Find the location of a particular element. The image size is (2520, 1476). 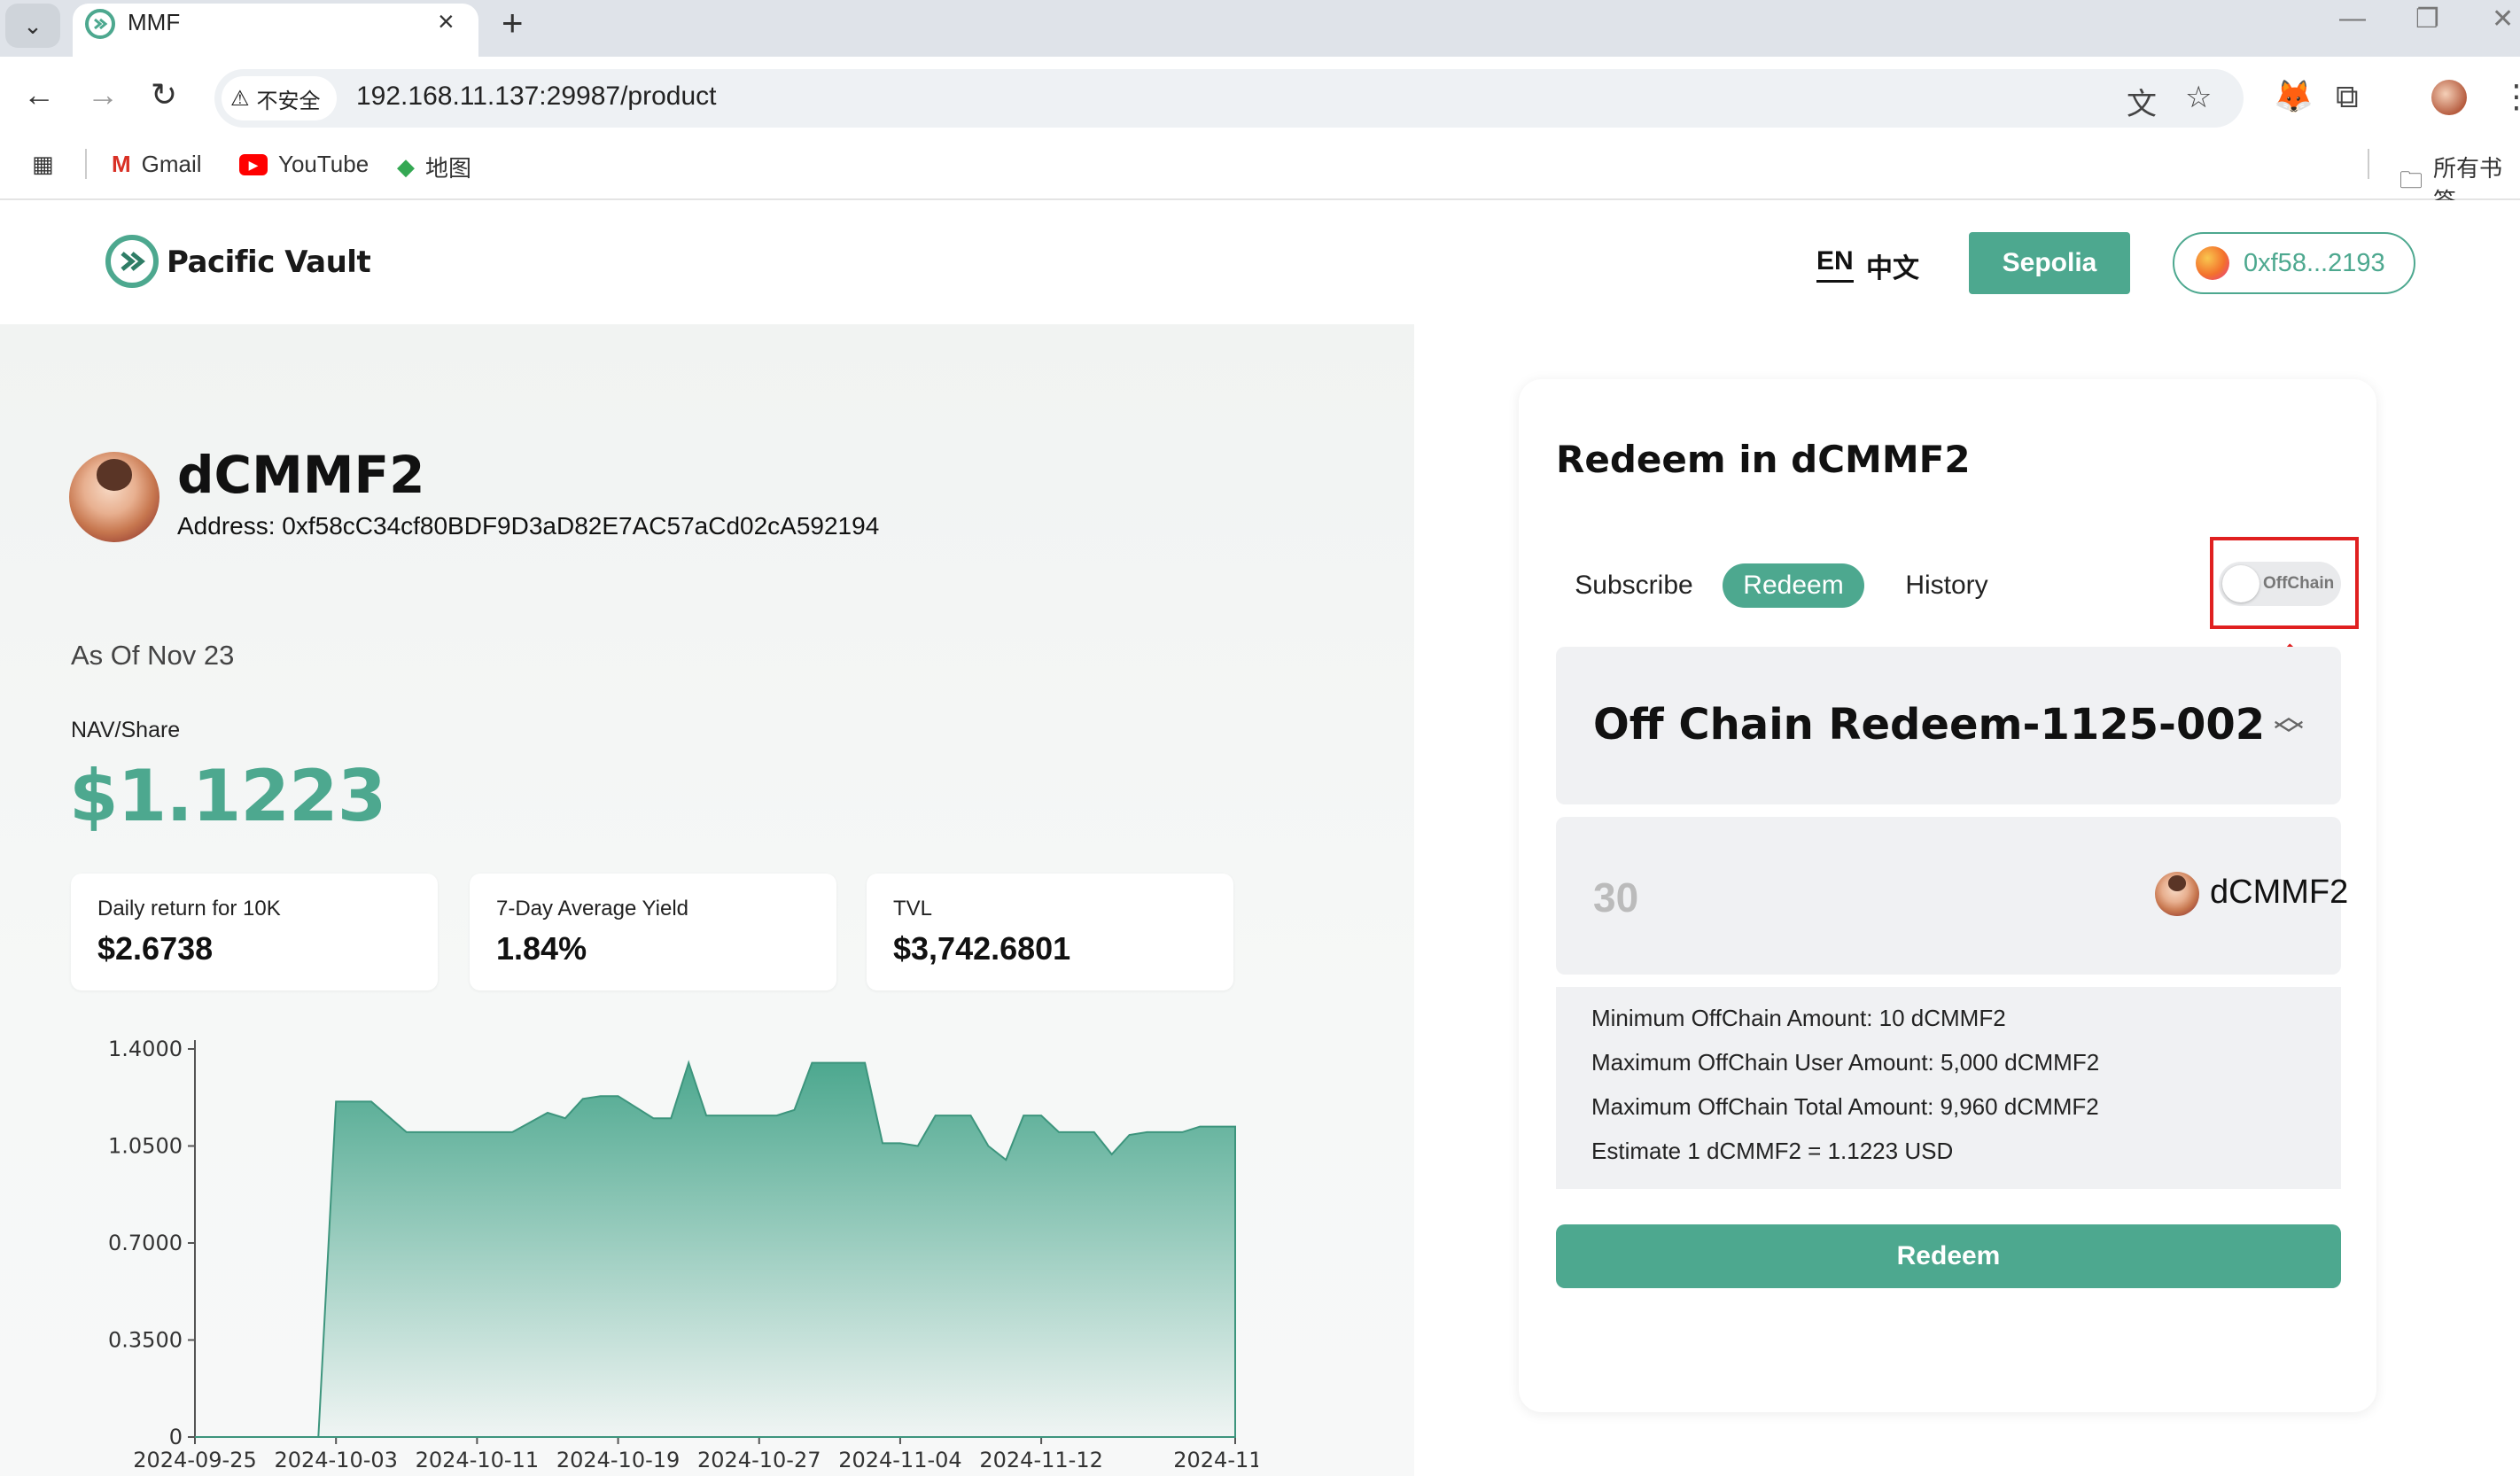

new-tab-icon: + is located at coordinates (513, 23).